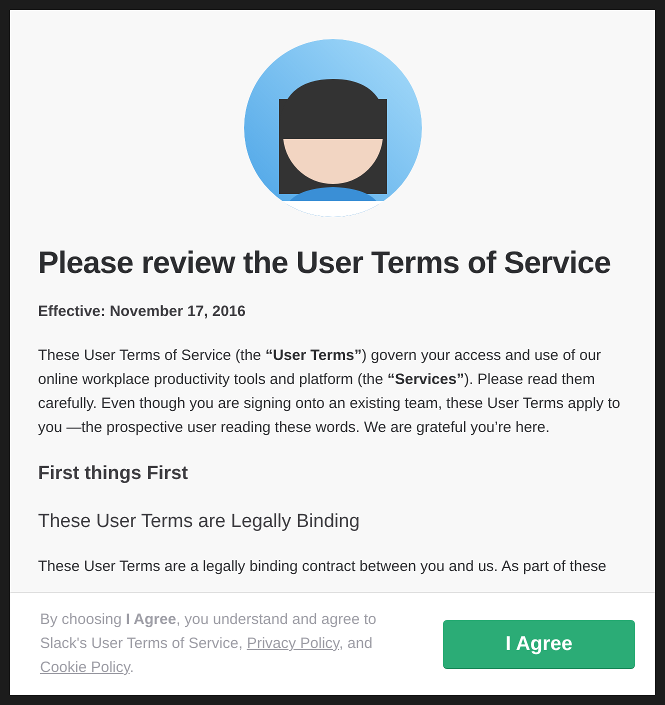 This screenshot has height=705, width=665. What do you see at coordinates (142, 312) in the screenshot?
I see `effective-date: Effective: November 17, 2016` at bounding box center [142, 312].